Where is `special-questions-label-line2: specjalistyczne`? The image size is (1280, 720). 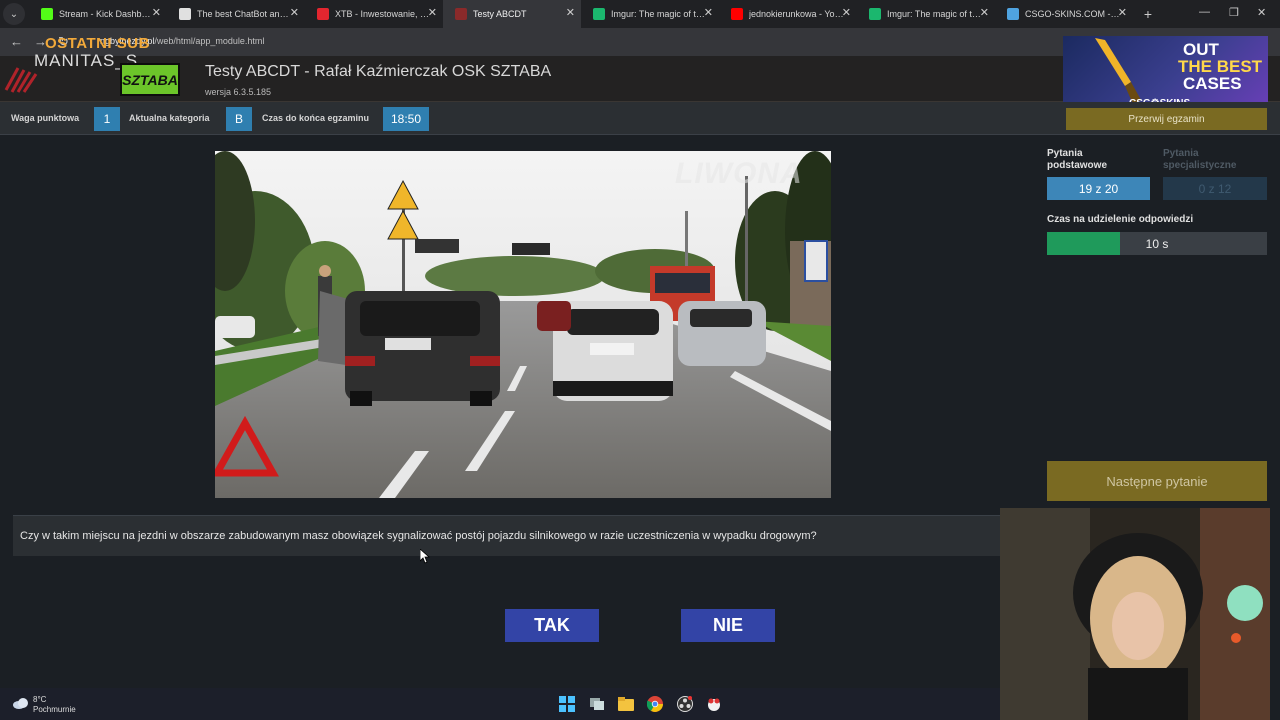 special-questions-label-line2: specjalistyczne is located at coordinates (1200, 165).